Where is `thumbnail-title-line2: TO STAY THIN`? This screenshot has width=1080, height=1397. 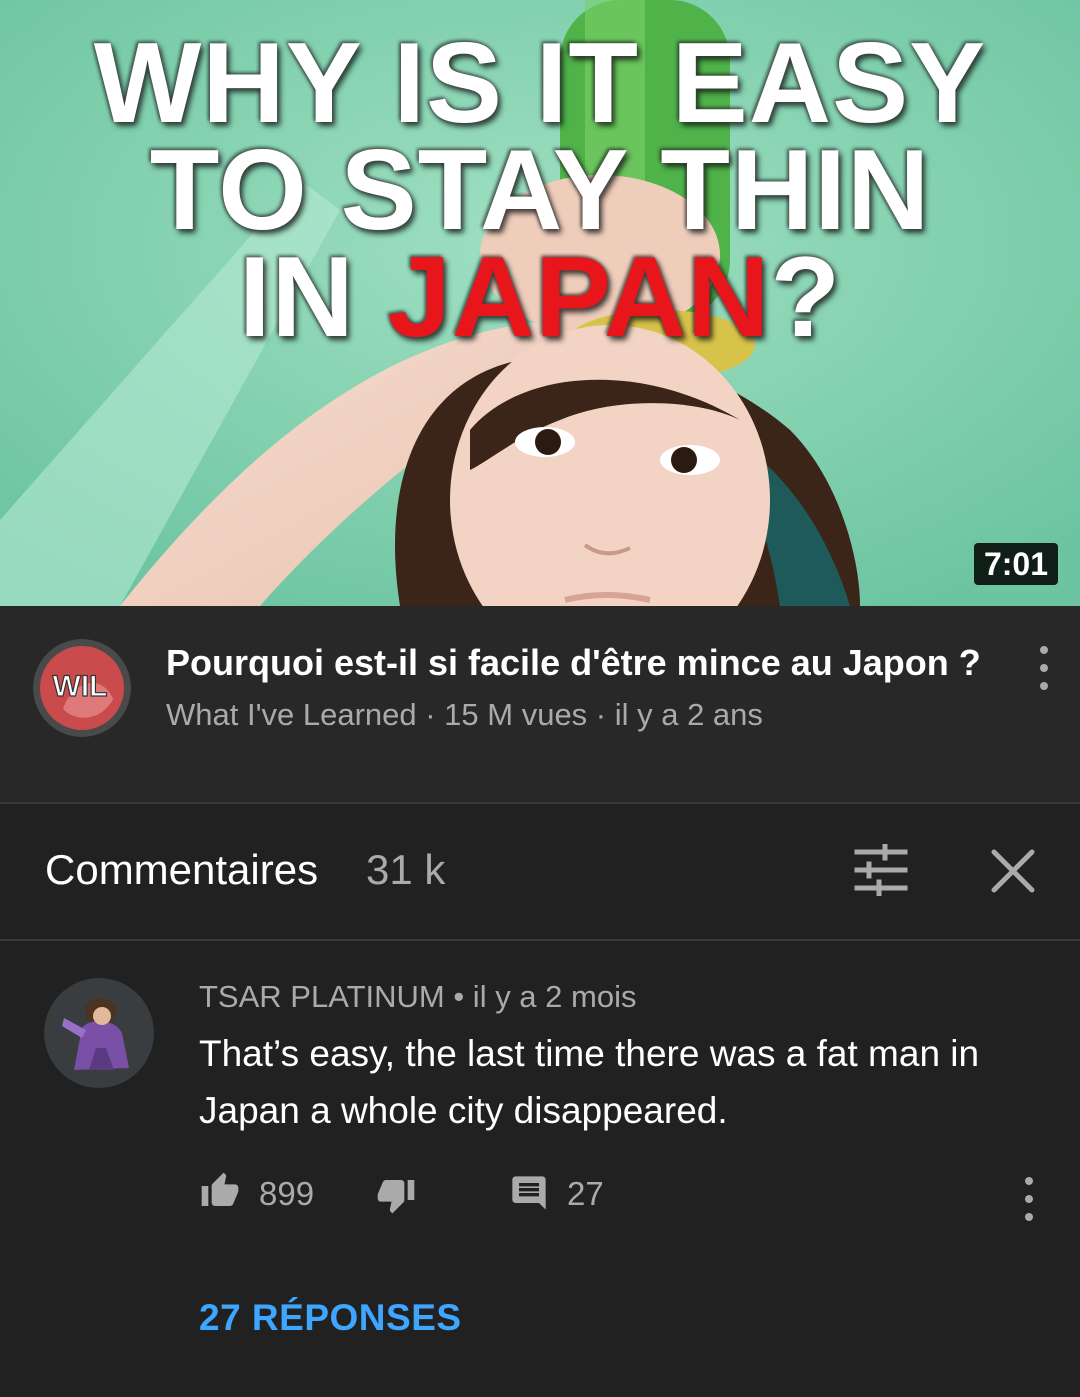 thumbnail-title-line2: TO STAY THIN is located at coordinates (540, 190).